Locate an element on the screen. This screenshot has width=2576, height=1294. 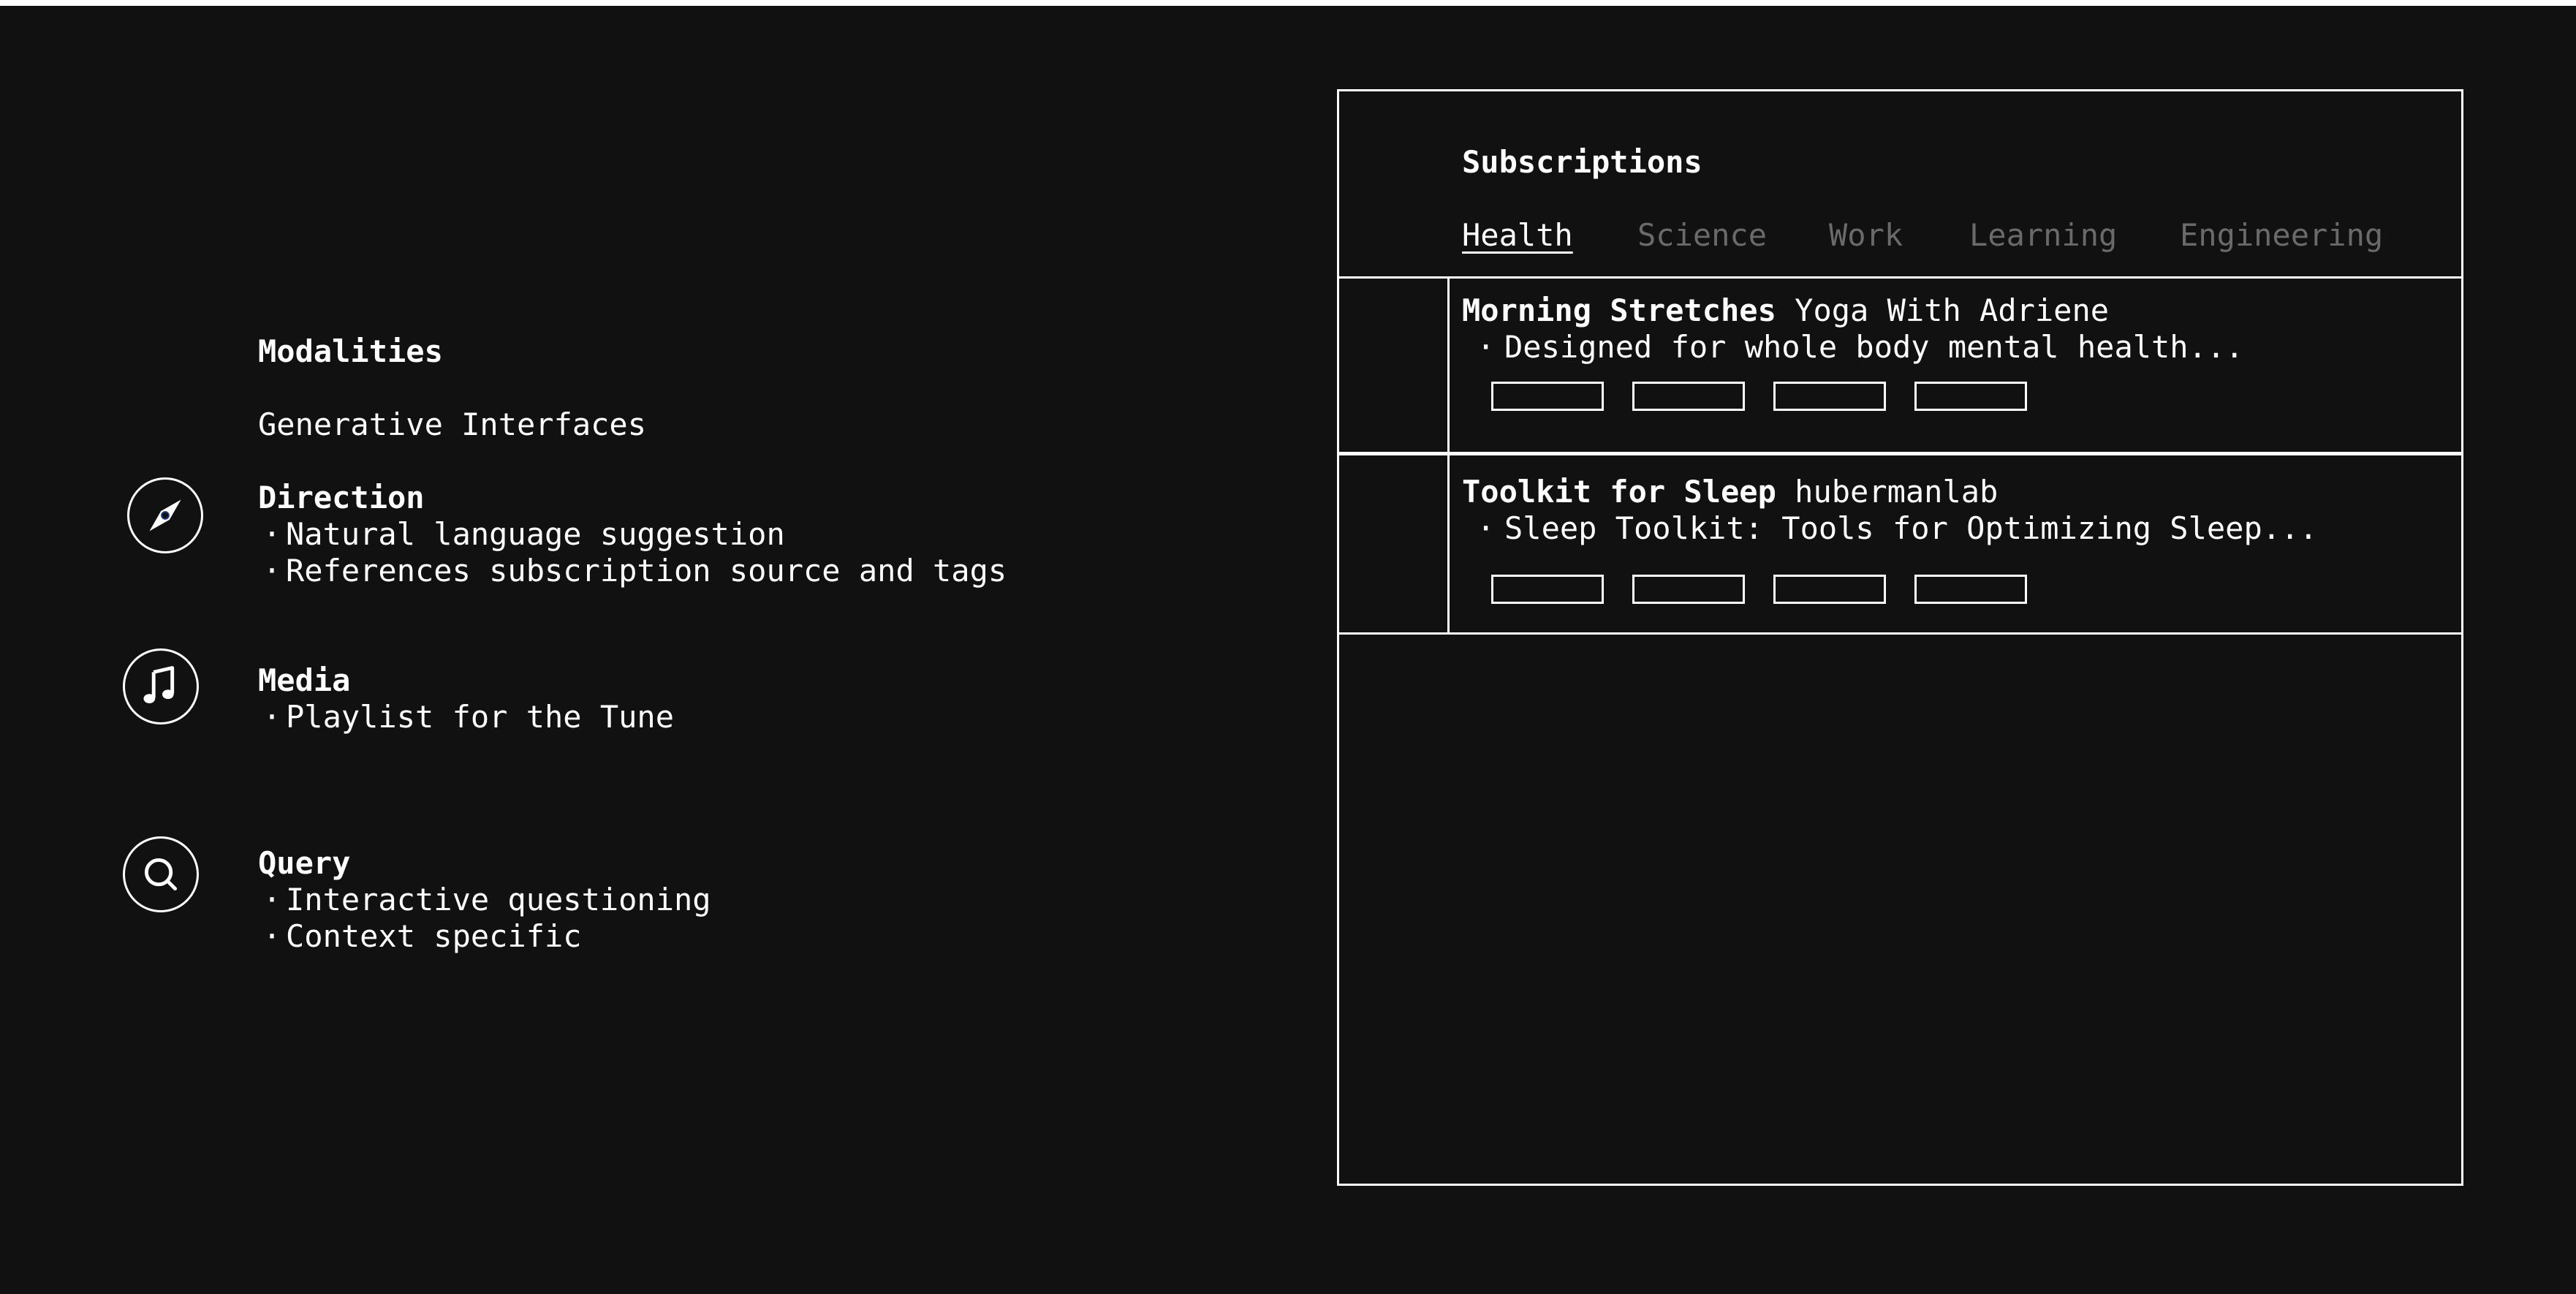
direction-bullet-1: · Natural language suggestion is located at coordinates (523, 534).